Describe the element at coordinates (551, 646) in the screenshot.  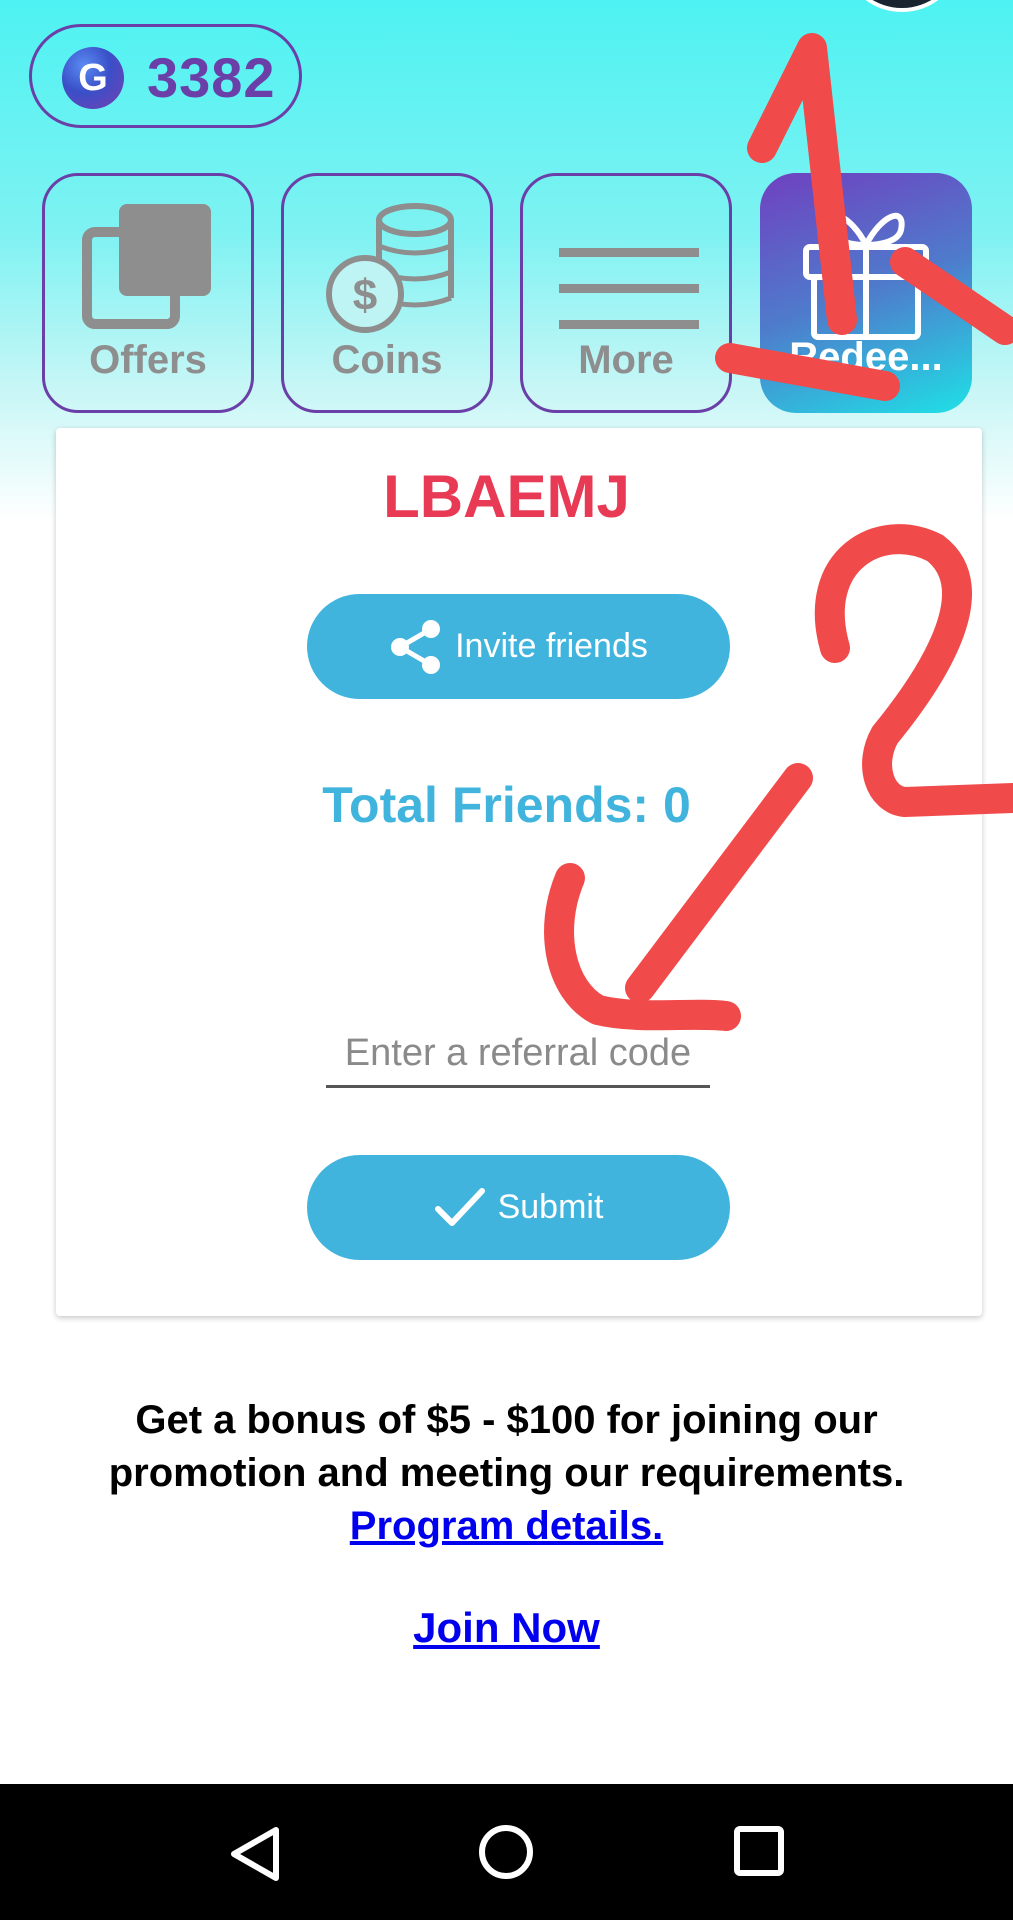
I see `invite-friends-label: Invite friends` at that location.